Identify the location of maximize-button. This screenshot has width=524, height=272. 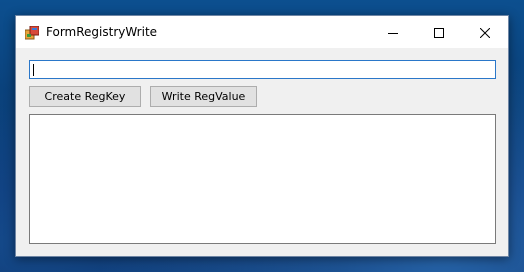
(439, 32).